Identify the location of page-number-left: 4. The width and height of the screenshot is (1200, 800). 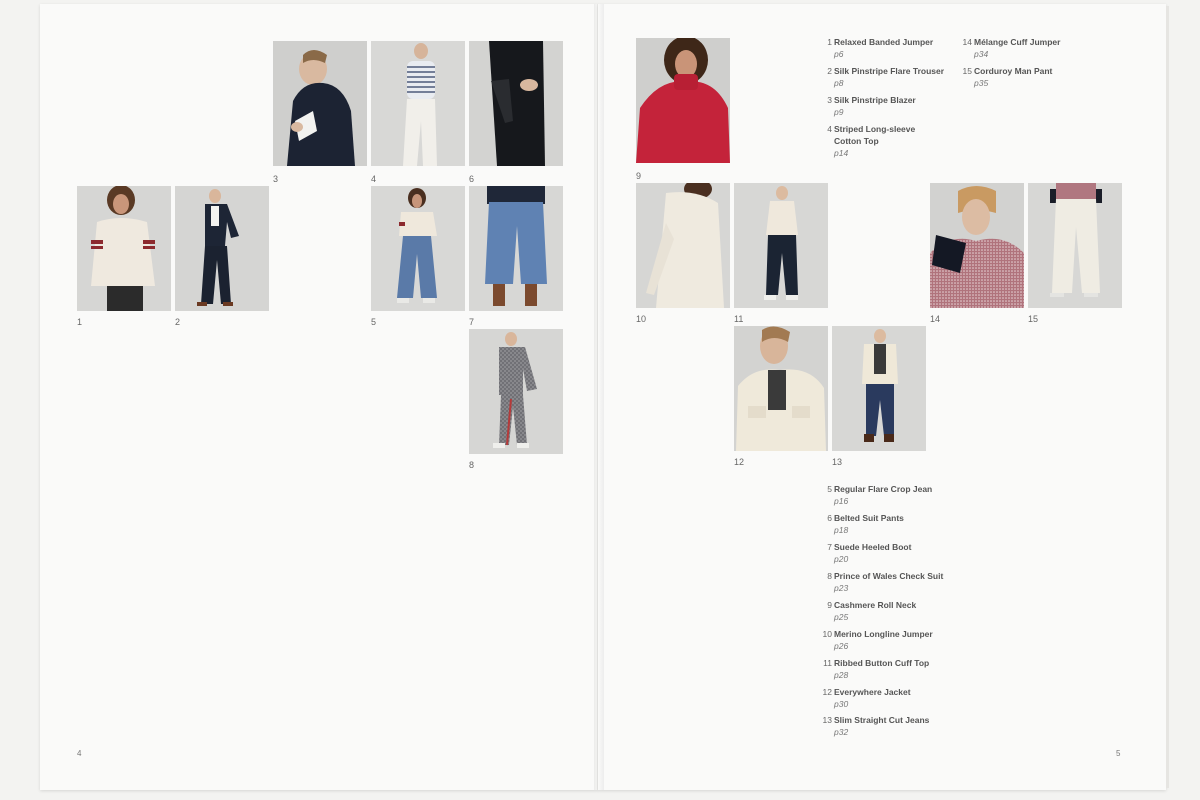
(79, 753).